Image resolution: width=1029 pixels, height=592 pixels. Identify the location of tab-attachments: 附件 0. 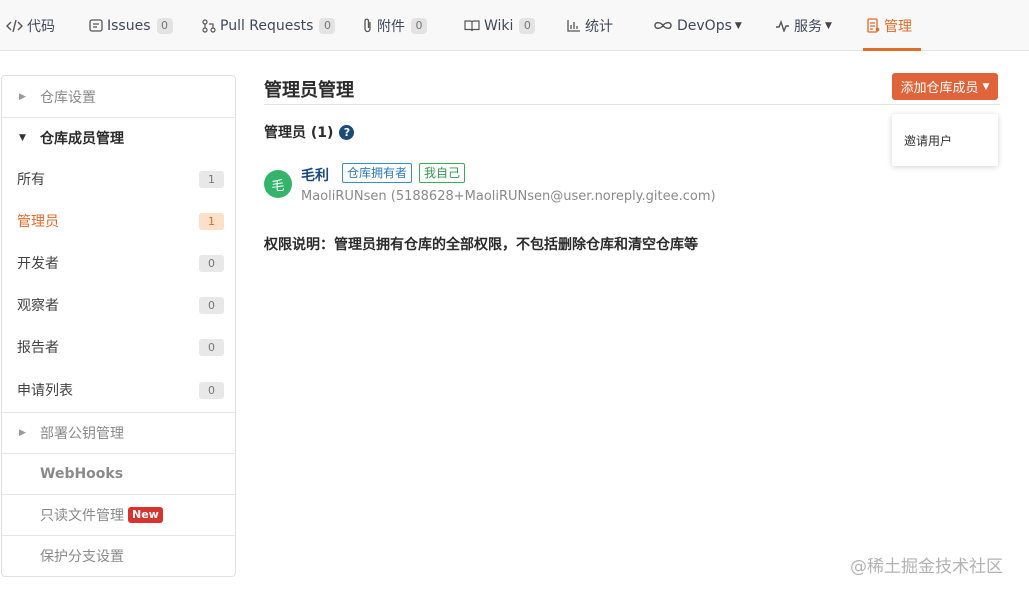
(394, 25).